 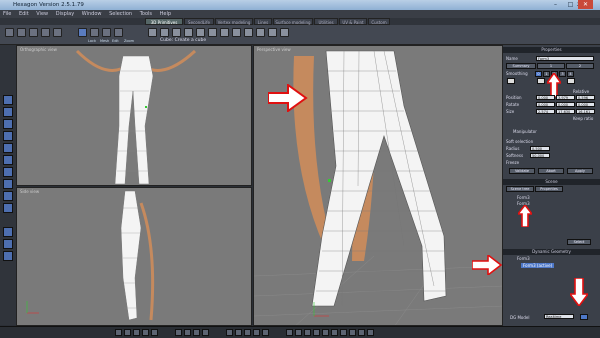 What do you see at coordinates (247, 332) in the screenshot?
I see `view-top-icon` at bounding box center [247, 332].